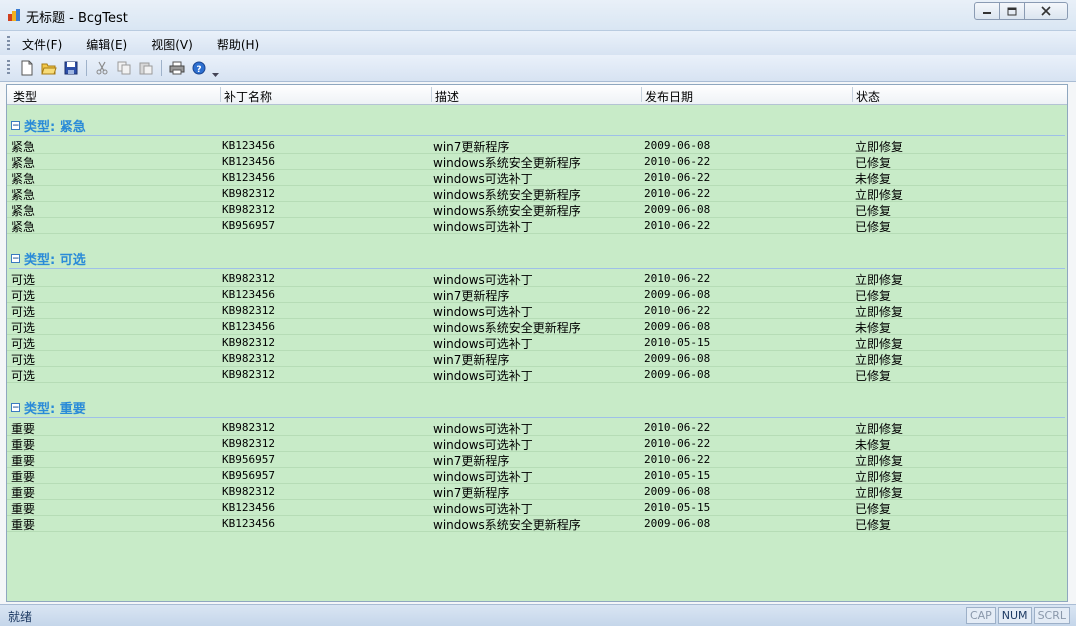  I want to click on table-row: 重要 KB956957 win7更新程序 2010-06-22 立即修复, so click(537, 459).